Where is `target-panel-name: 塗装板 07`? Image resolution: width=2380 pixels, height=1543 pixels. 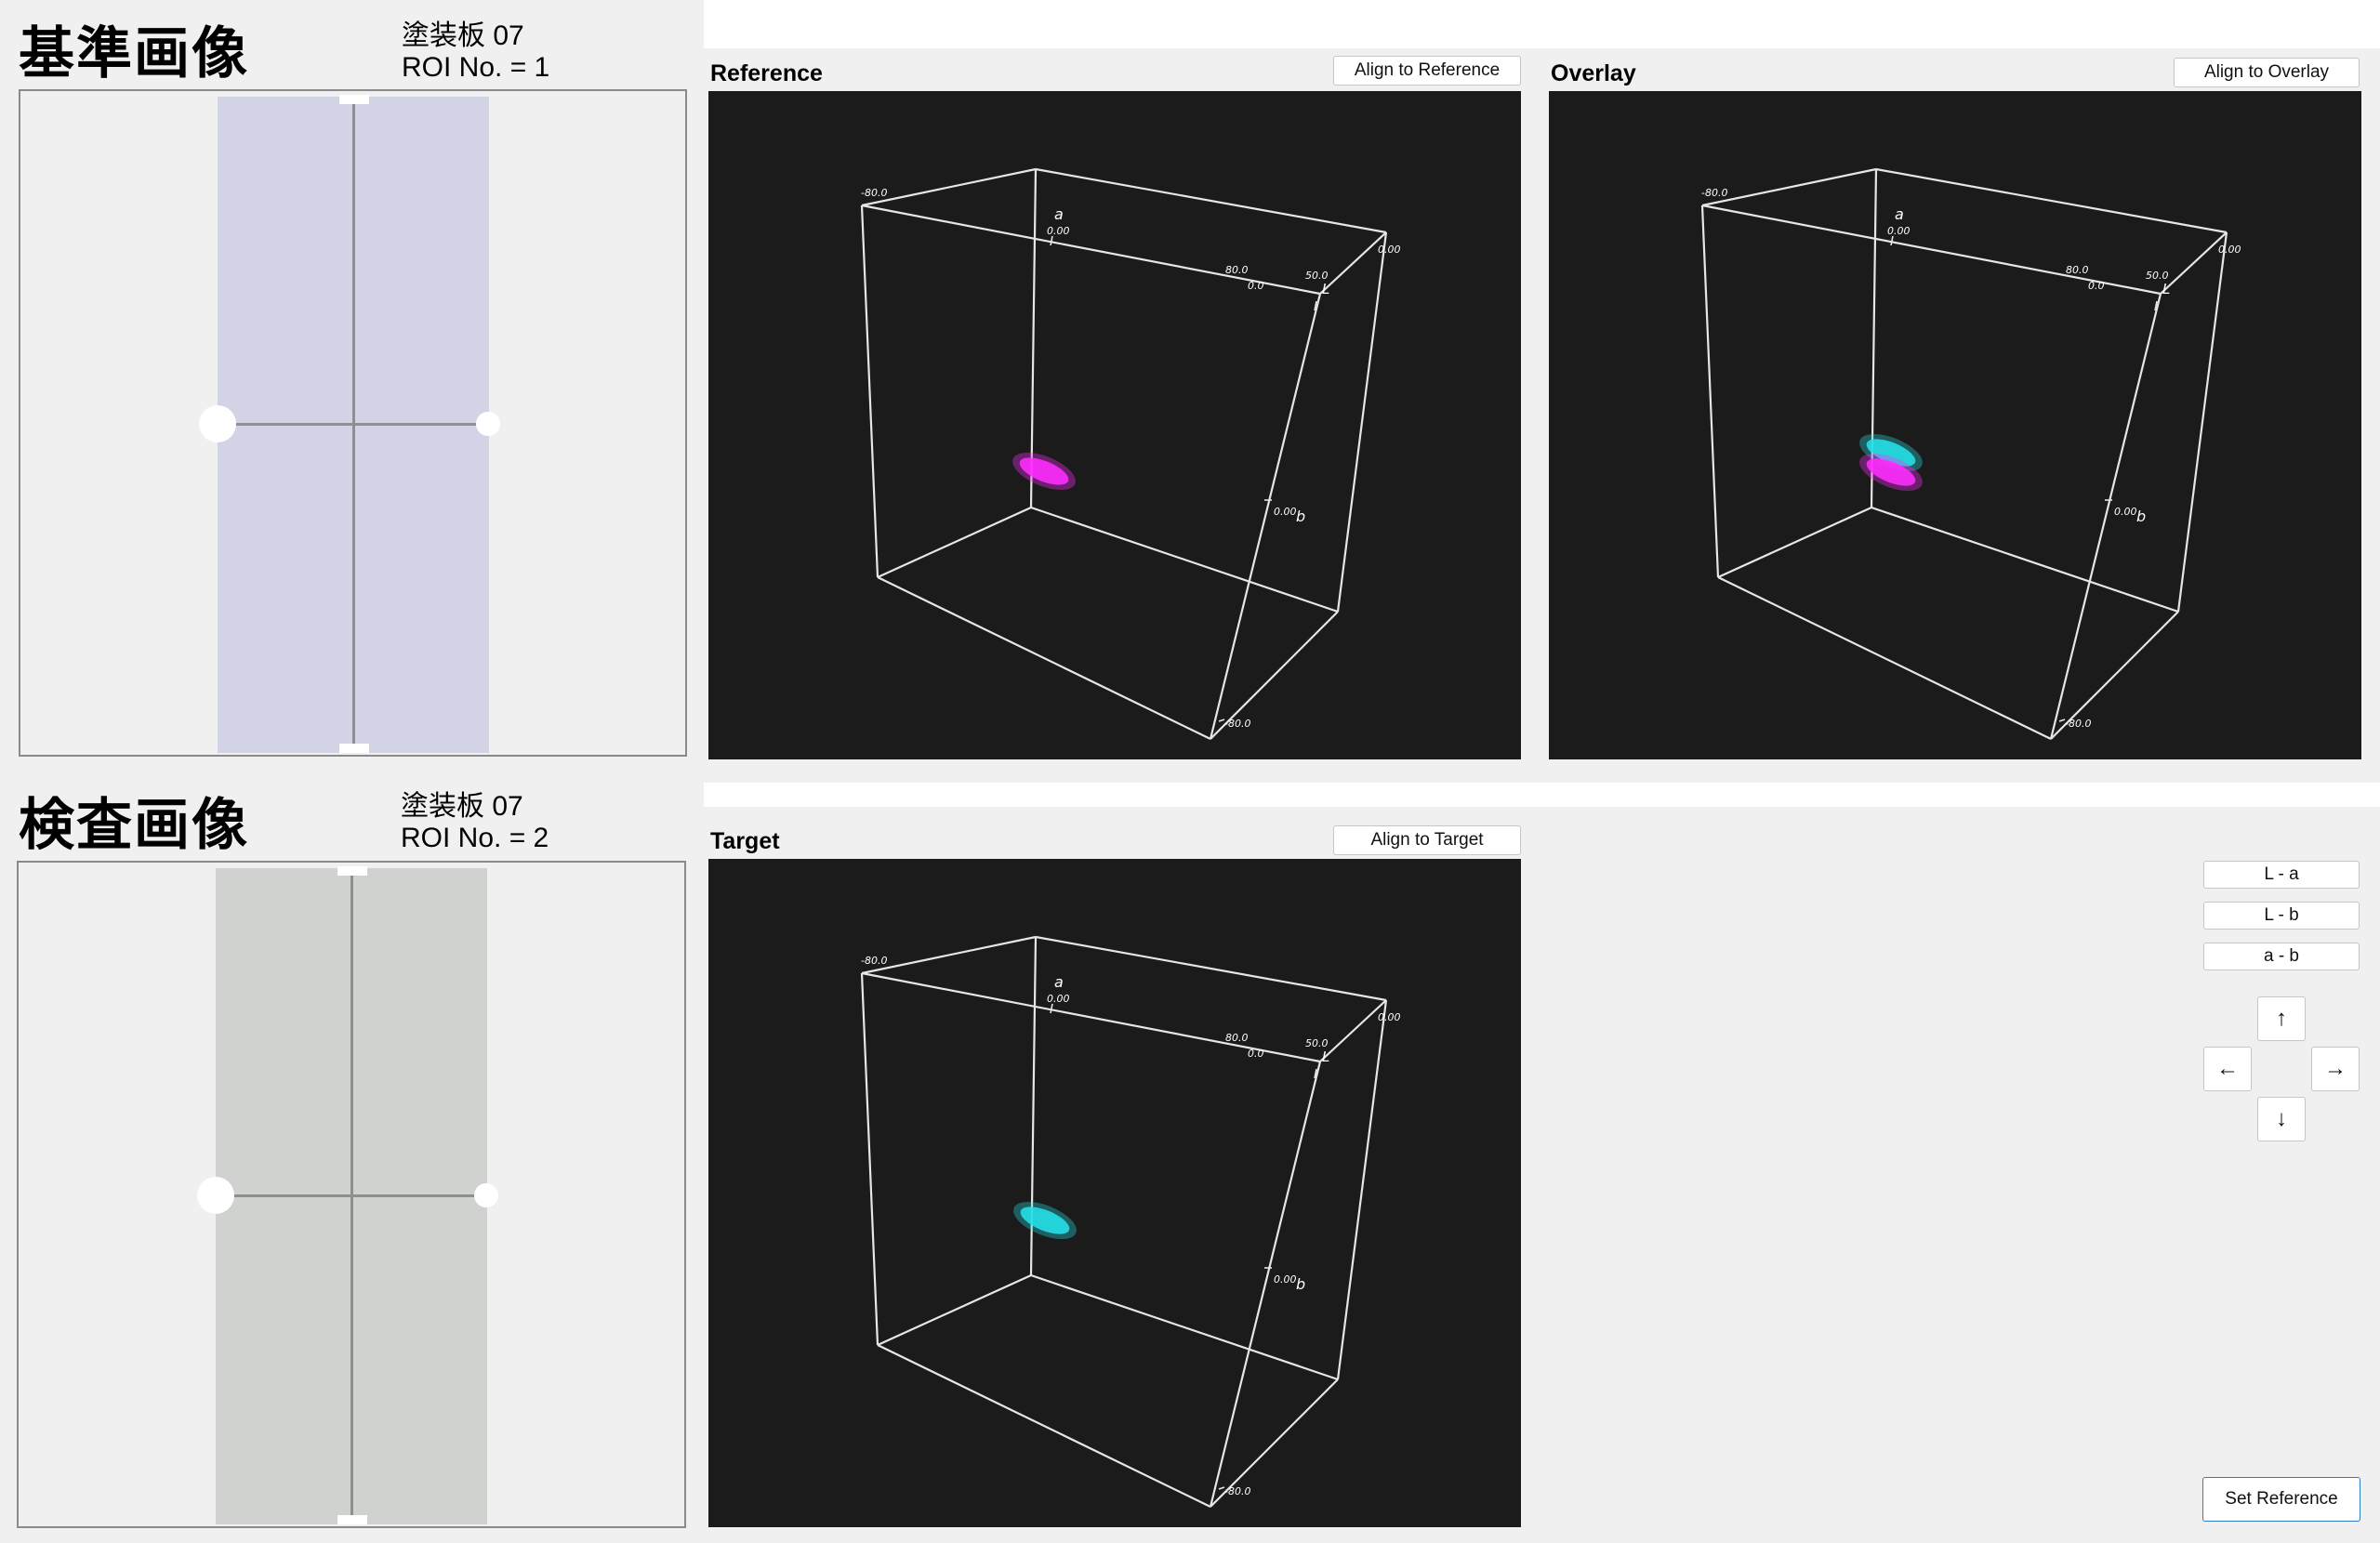 target-panel-name: 塗装板 07 is located at coordinates (462, 806).